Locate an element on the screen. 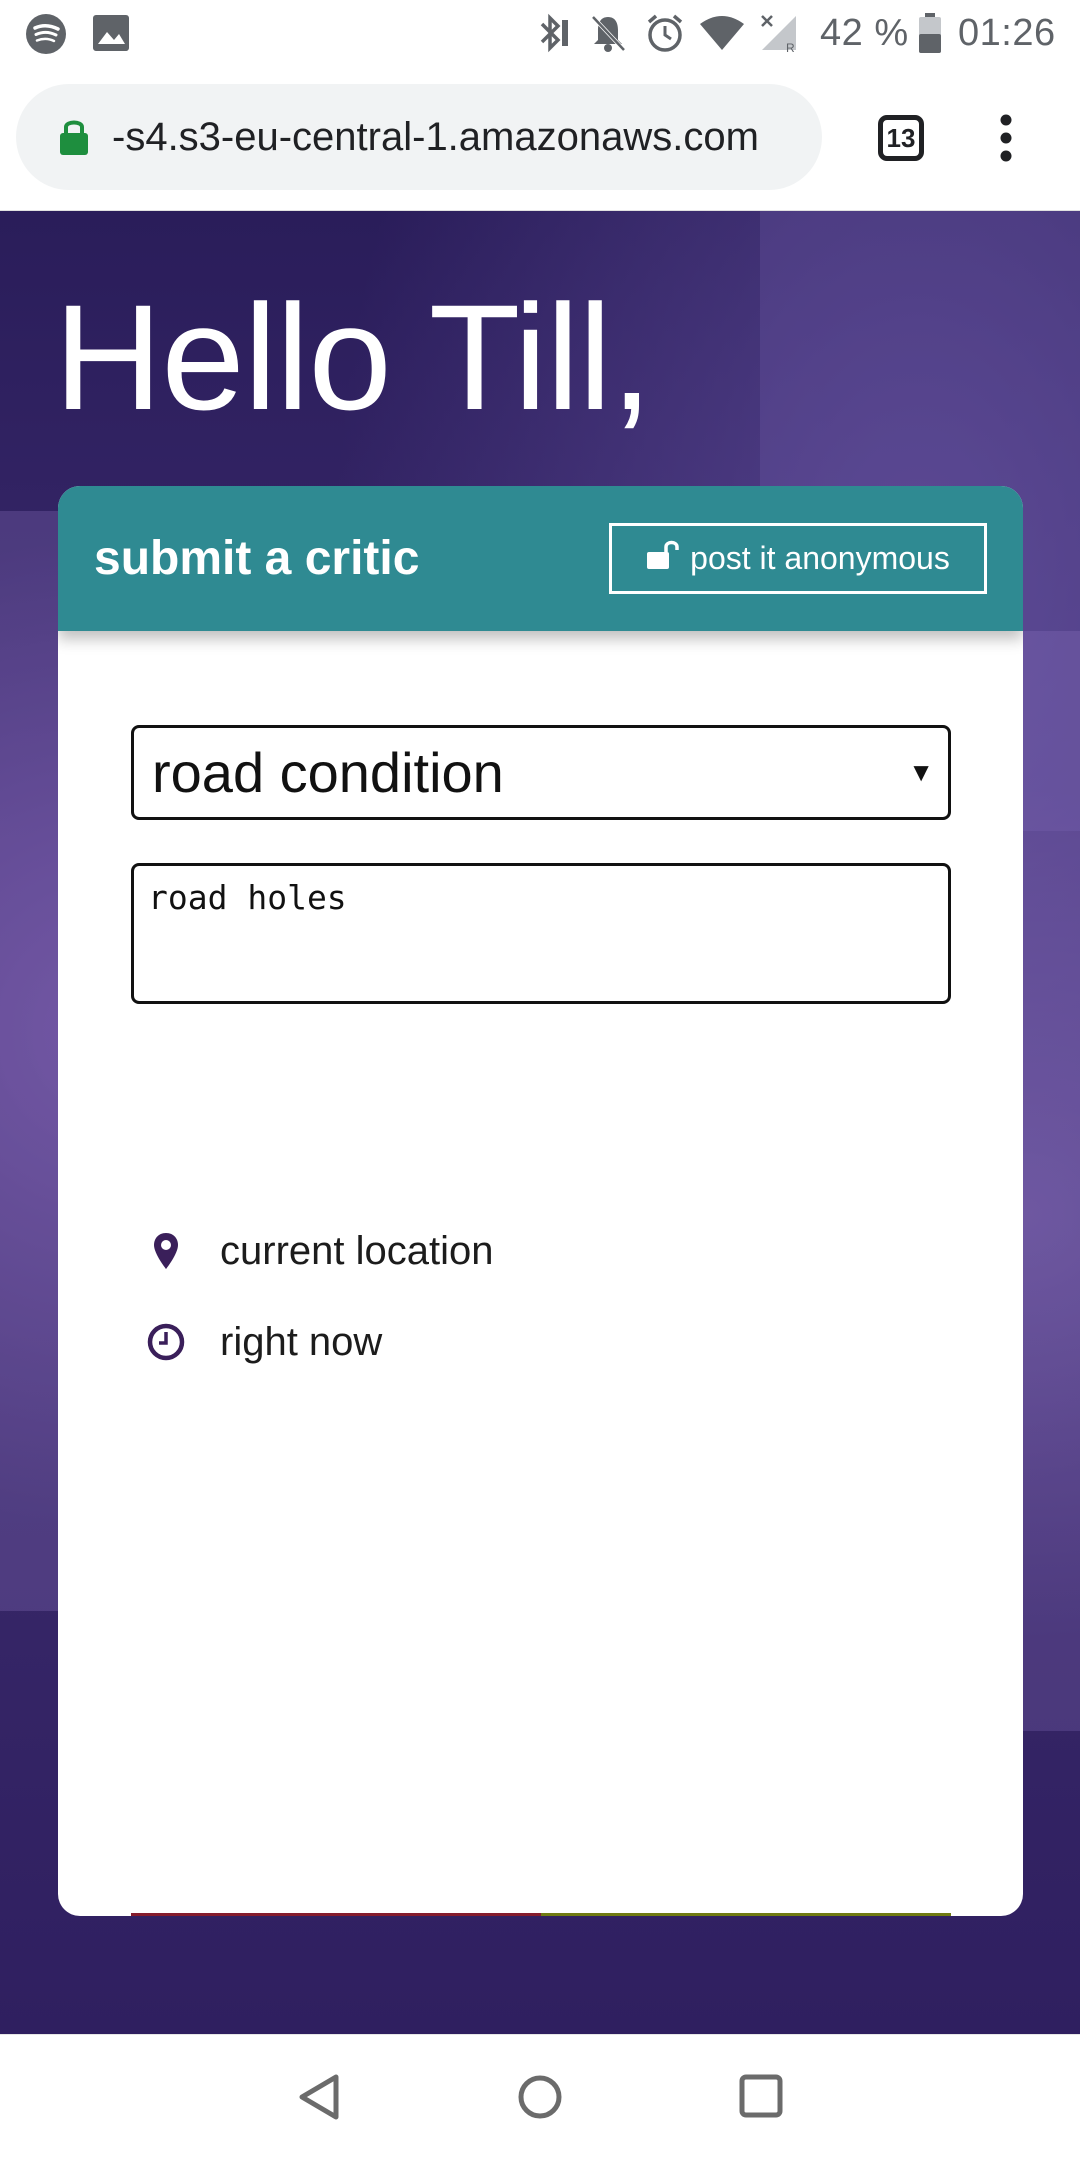  bluetooth-icon is located at coordinates (552, 35).